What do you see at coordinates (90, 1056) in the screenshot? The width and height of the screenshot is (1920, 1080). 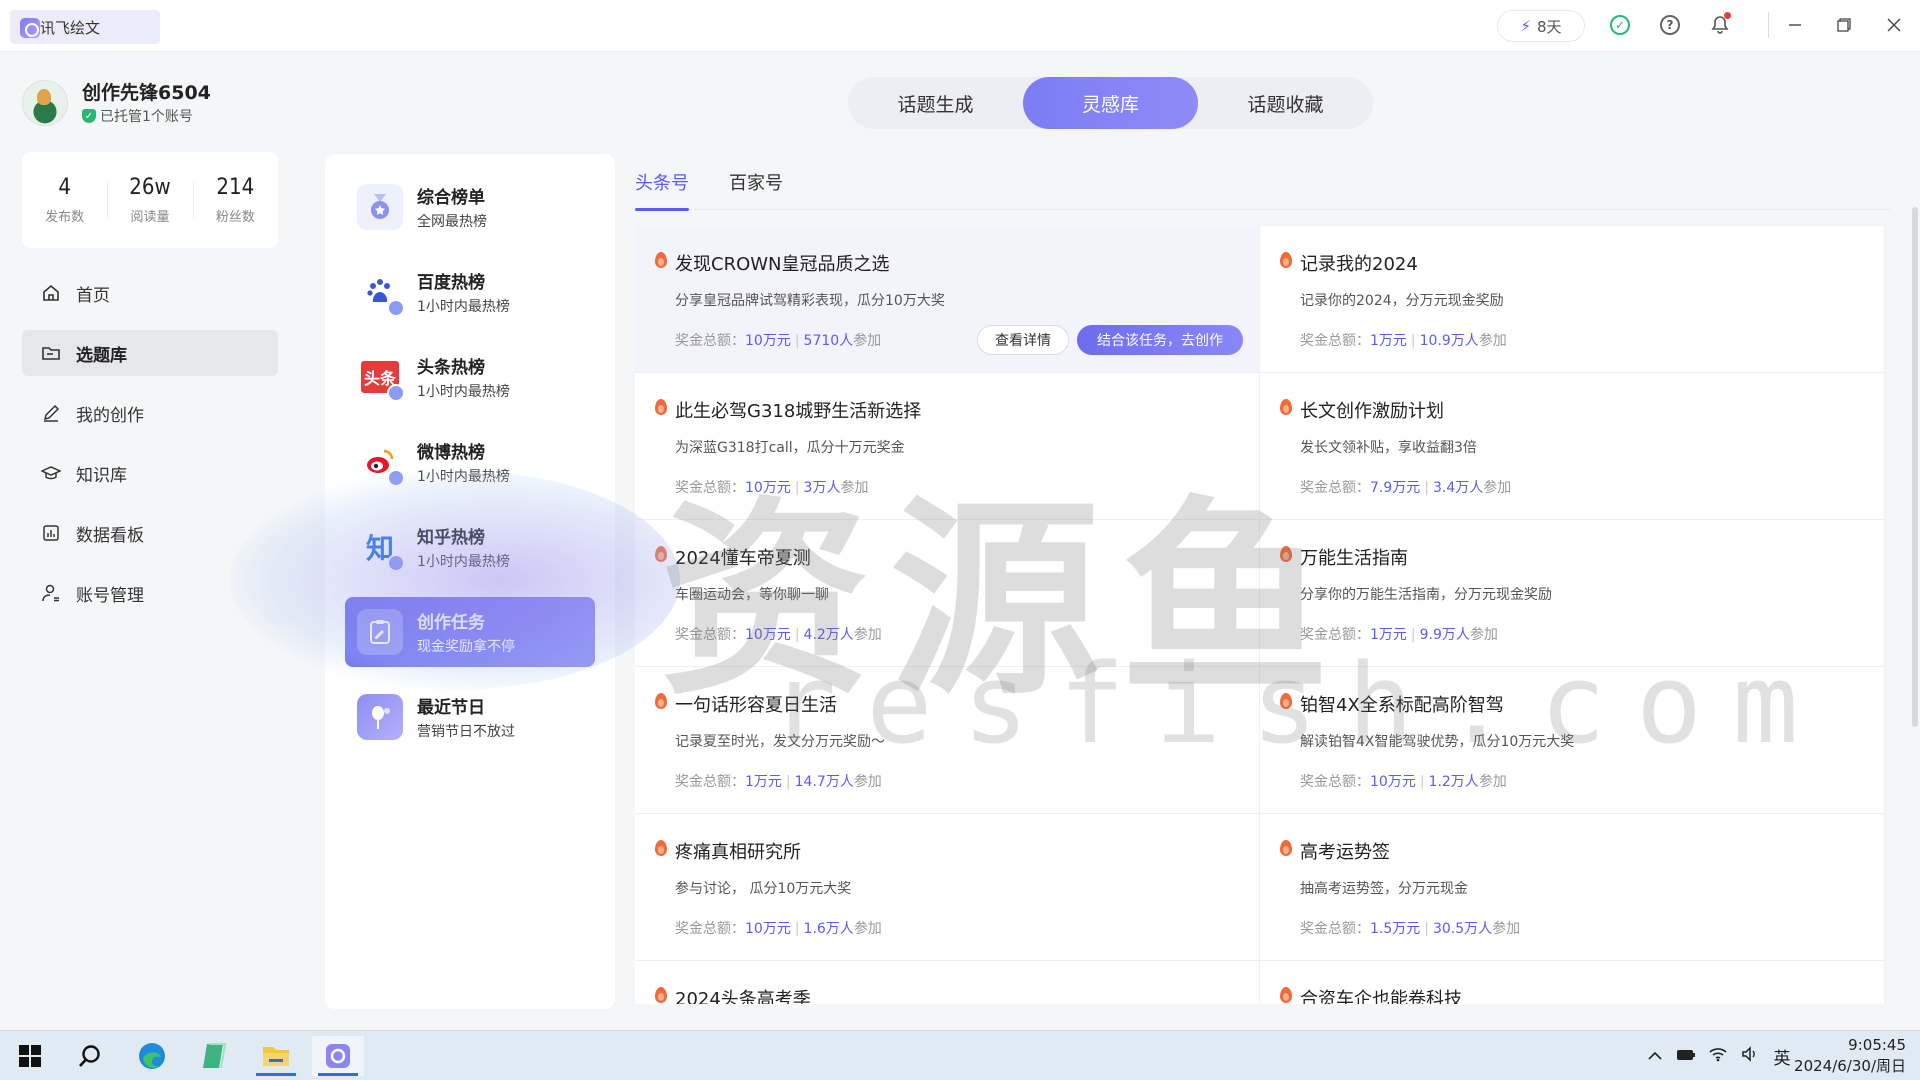 I see `taskbar-search-button` at bounding box center [90, 1056].